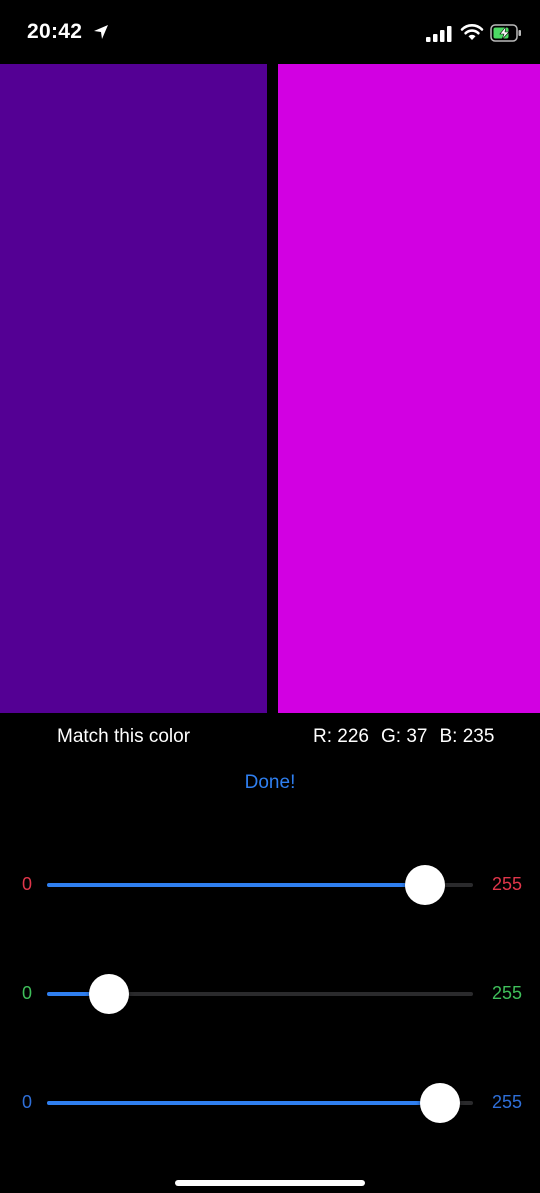 Image resolution: width=540 pixels, height=1193 pixels. I want to click on done-button: Done!, so click(270, 783).